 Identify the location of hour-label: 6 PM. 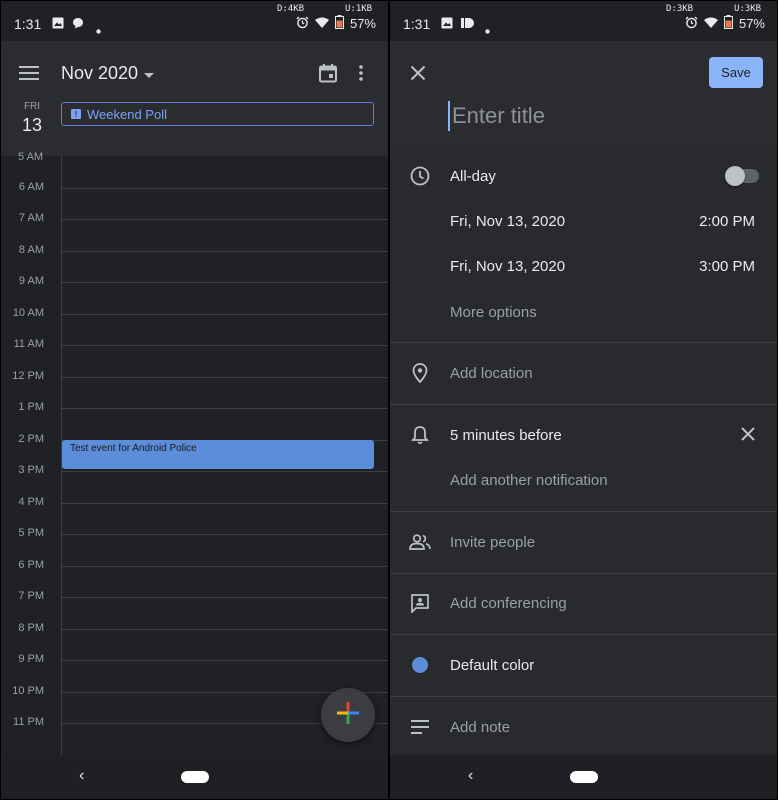
(31, 565).